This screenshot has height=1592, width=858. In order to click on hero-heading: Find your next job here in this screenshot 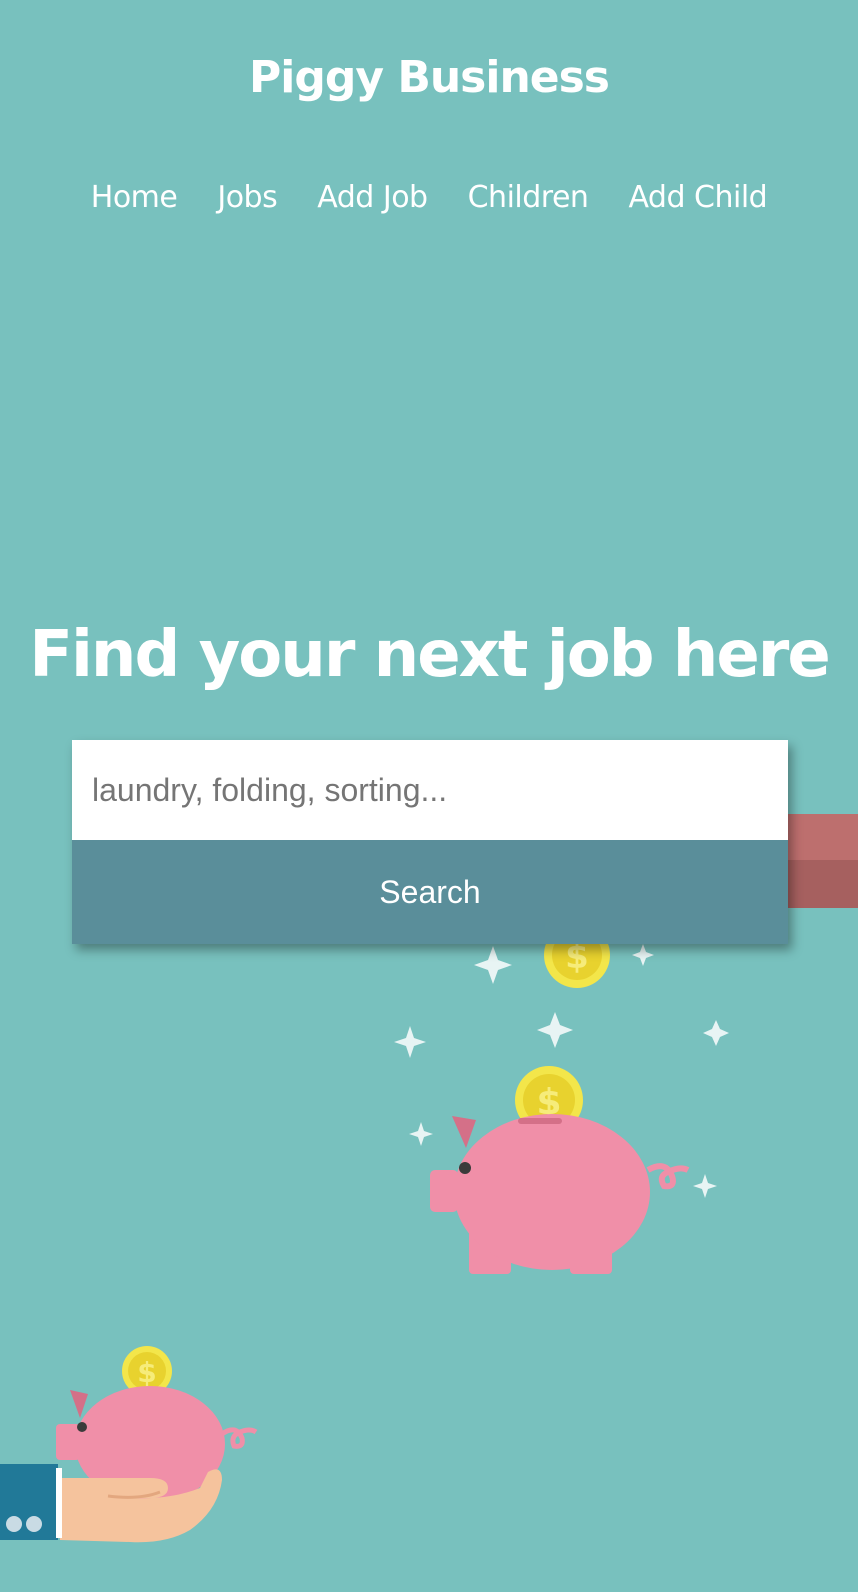, I will do `click(429, 655)`.